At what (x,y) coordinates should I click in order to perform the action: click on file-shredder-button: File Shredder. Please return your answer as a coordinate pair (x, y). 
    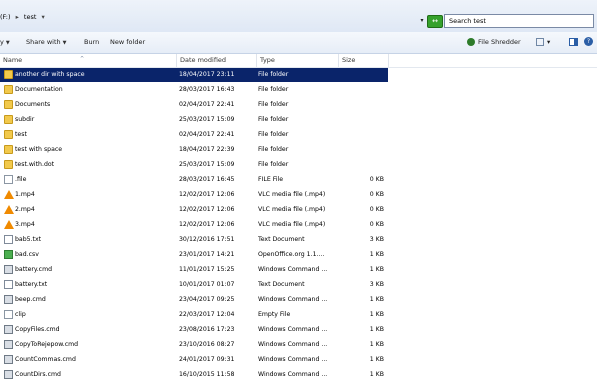
    Looking at the image, I should click on (494, 42).